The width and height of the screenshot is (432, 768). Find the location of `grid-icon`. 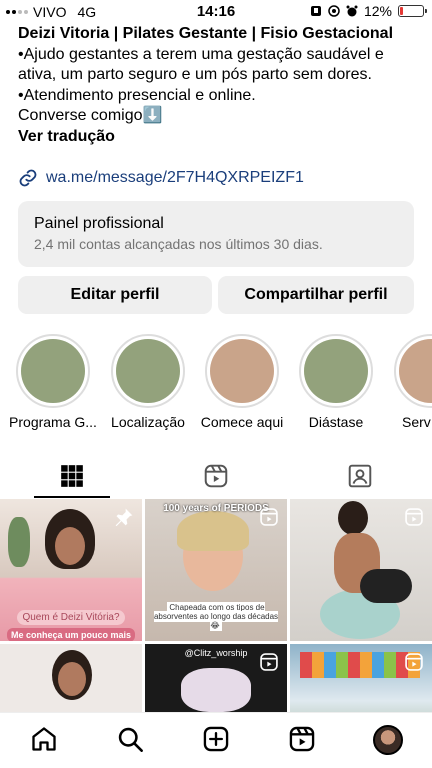

grid-icon is located at coordinates (72, 476).